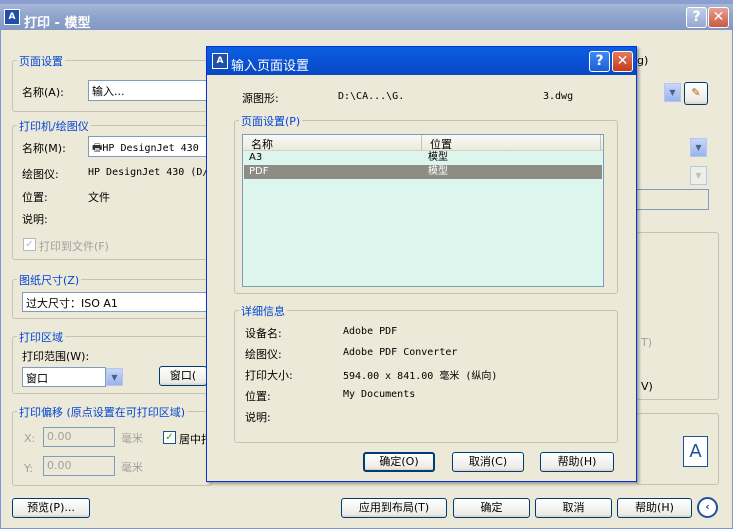  What do you see at coordinates (573, 508) in the screenshot?
I see `cancel-button: 取消` at bounding box center [573, 508].